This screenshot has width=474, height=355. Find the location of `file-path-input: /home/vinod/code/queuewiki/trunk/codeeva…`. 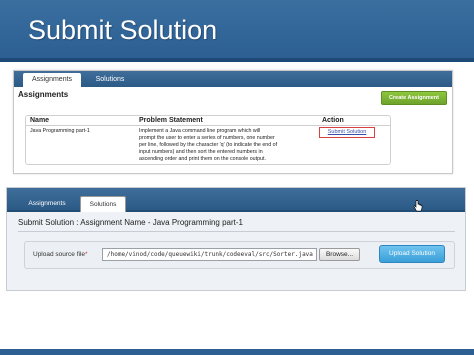

file-path-input: /home/vinod/code/queuewiki/trunk/codeeva… is located at coordinates (209, 254).